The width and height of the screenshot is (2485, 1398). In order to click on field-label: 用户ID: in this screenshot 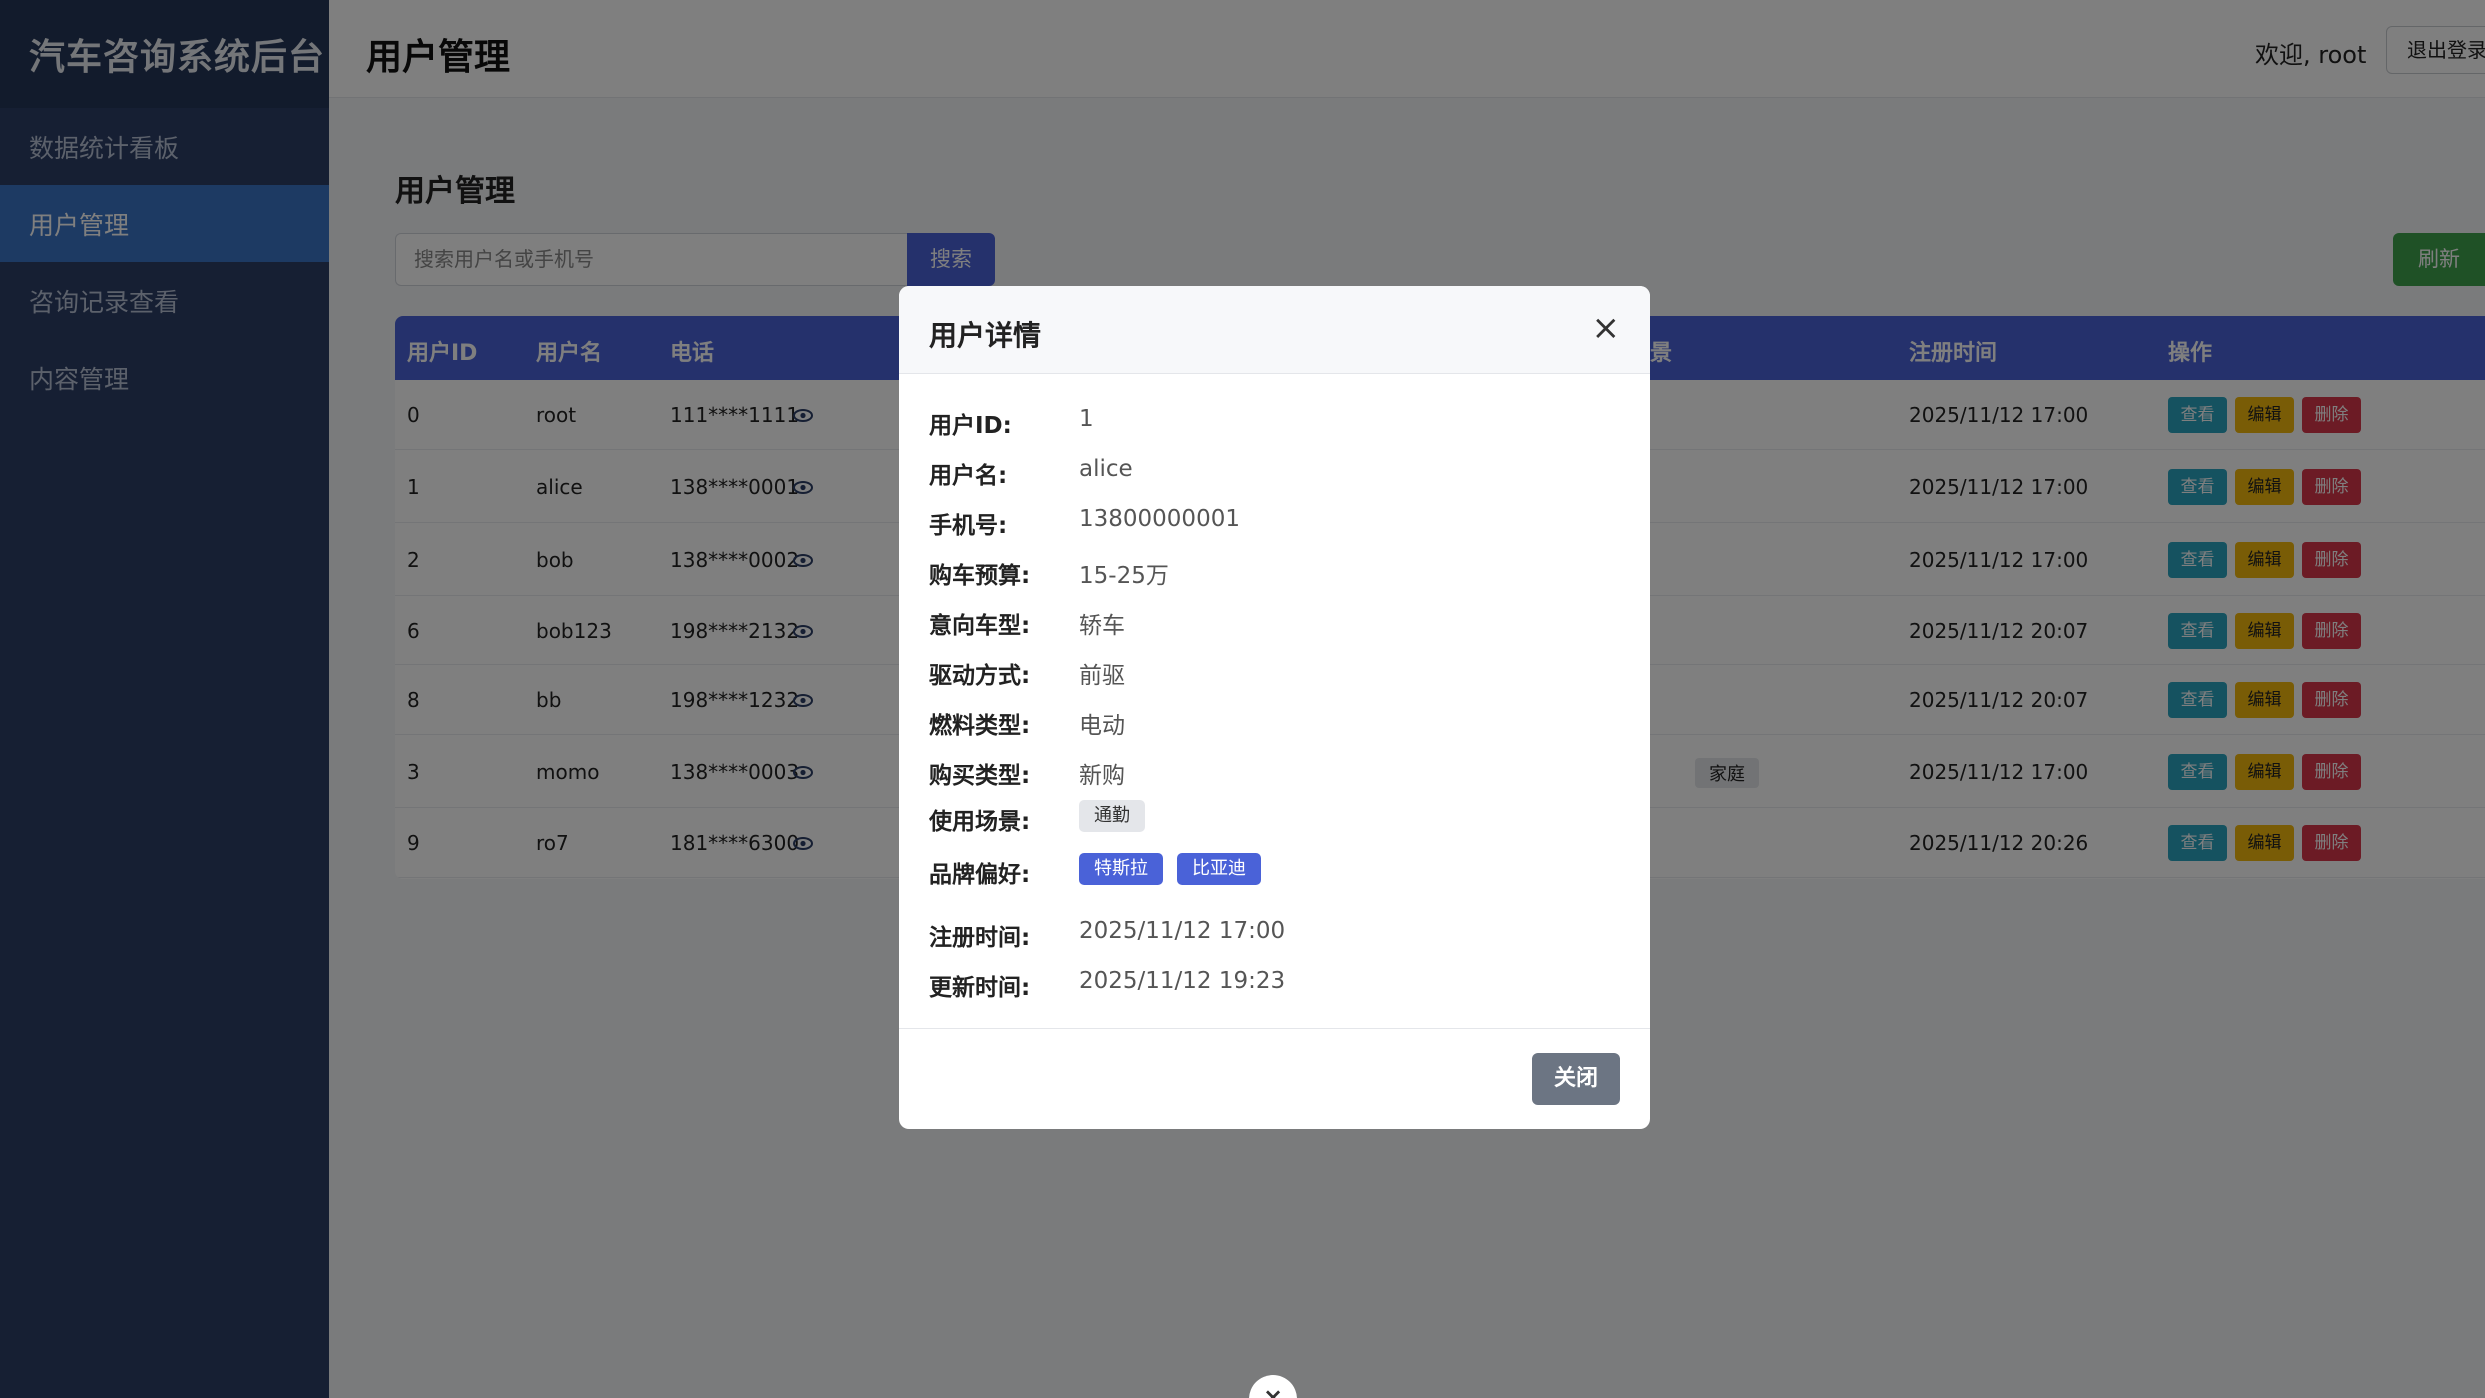, I will do `click(970, 426)`.